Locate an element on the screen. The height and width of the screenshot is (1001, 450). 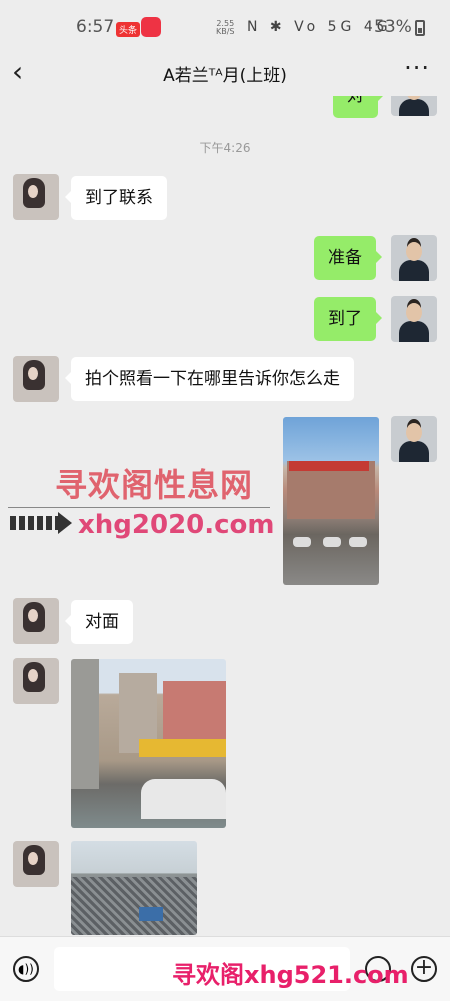
message-bubble: 准备 is located at coordinates (348, 258).